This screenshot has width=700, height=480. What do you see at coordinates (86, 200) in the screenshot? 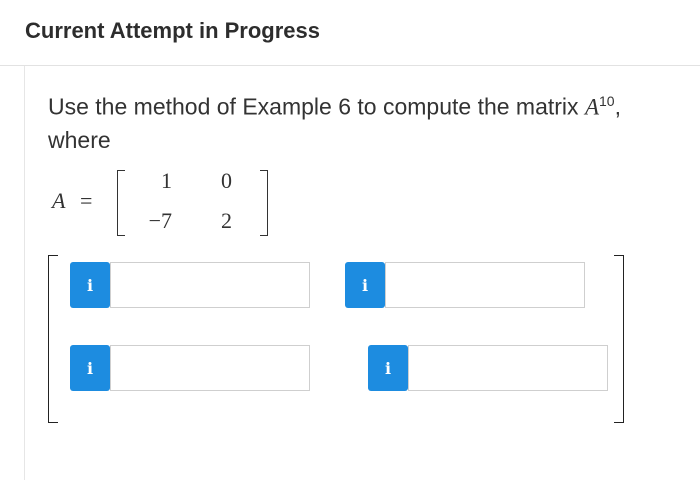
I see `equals-sign: =` at bounding box center [86, 200].